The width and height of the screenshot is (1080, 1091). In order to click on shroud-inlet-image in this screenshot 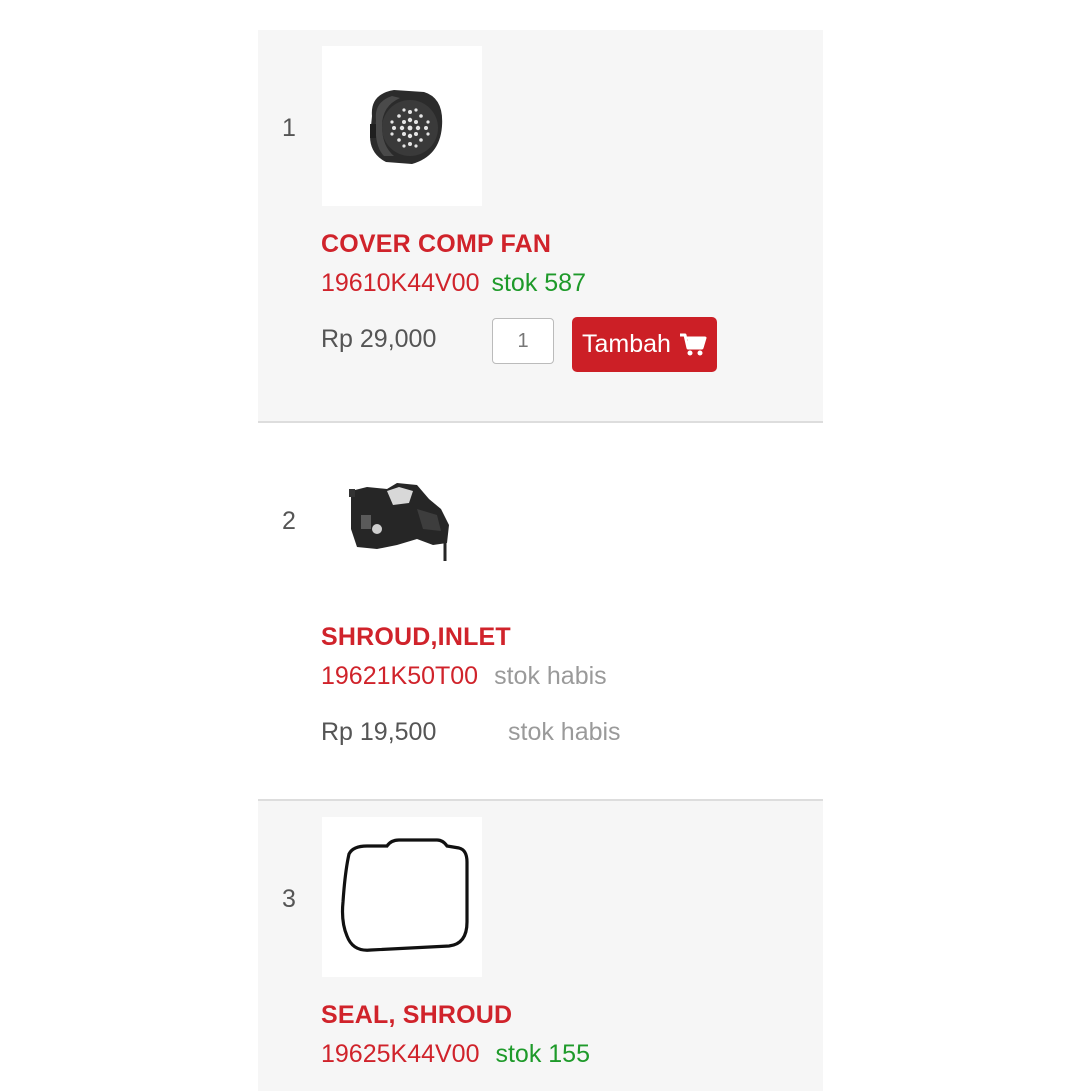, I will do `click(399, 522)`.